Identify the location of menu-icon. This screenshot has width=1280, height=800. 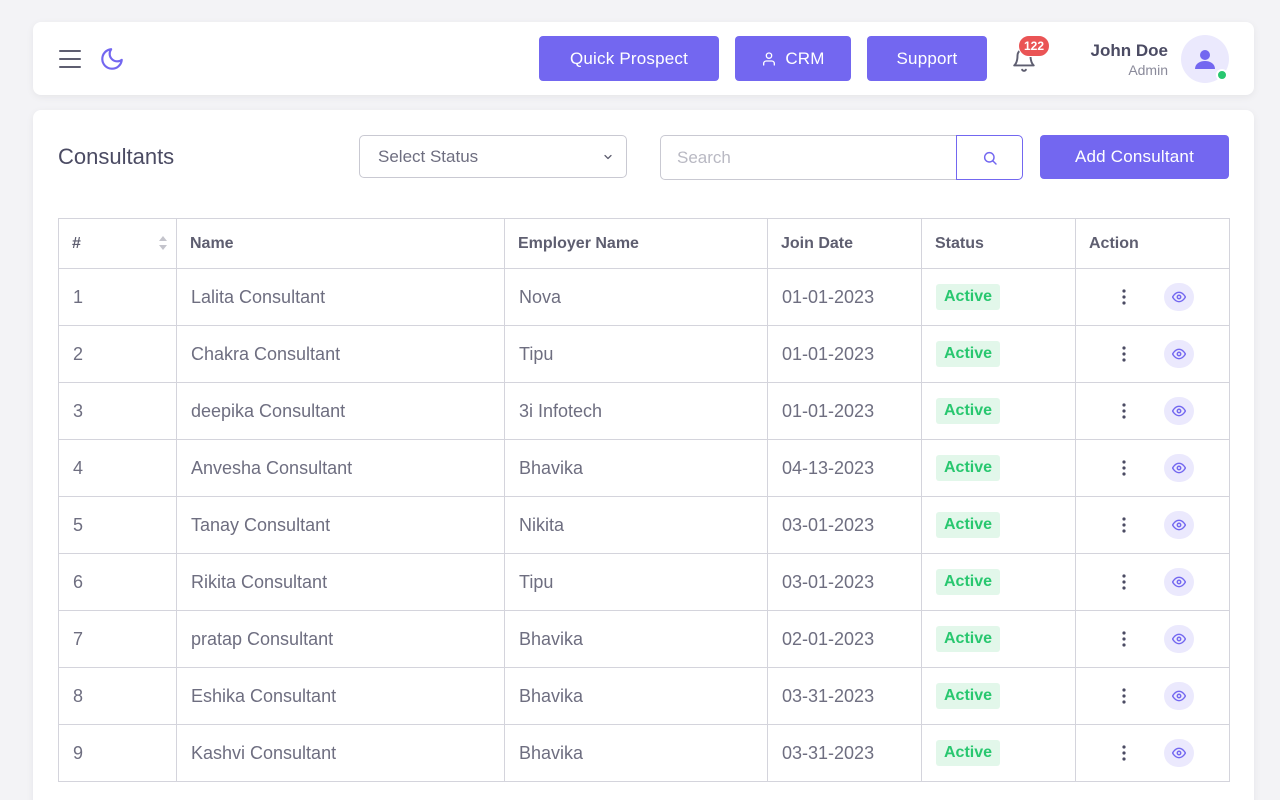
(70, 59).